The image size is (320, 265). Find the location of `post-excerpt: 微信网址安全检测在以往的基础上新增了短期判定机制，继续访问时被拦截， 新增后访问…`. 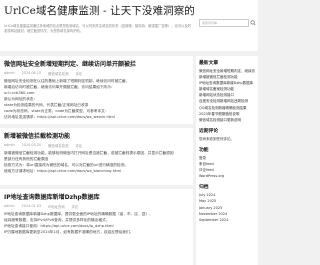

post-excerpt: 微信网址安全检测在以往的基础上新增了短期判定机制，继续访问时被拦截， 新增后访问… is located at coordinates (96, 99).